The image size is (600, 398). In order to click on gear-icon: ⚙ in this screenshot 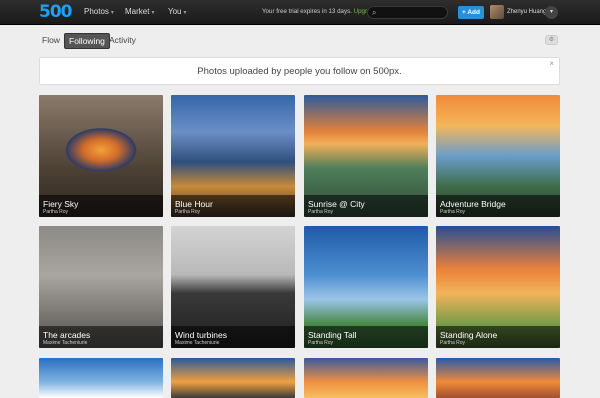, I will do `click(551, 40)`.